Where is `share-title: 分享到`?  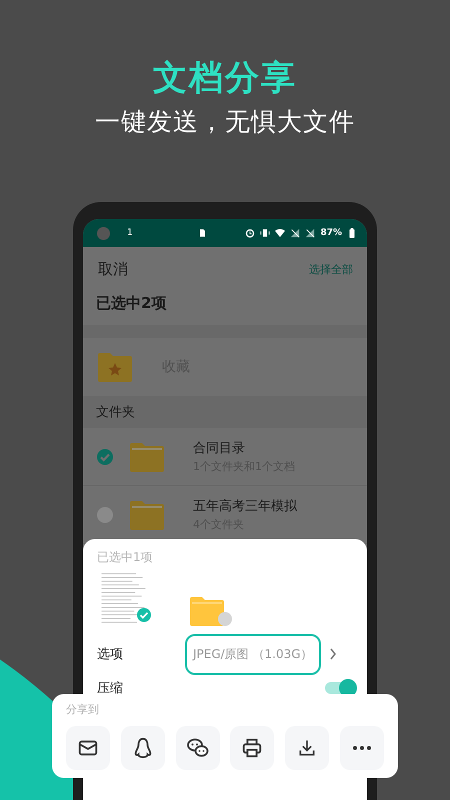 share-title: 分享到 is located at coordinates (83, 709).